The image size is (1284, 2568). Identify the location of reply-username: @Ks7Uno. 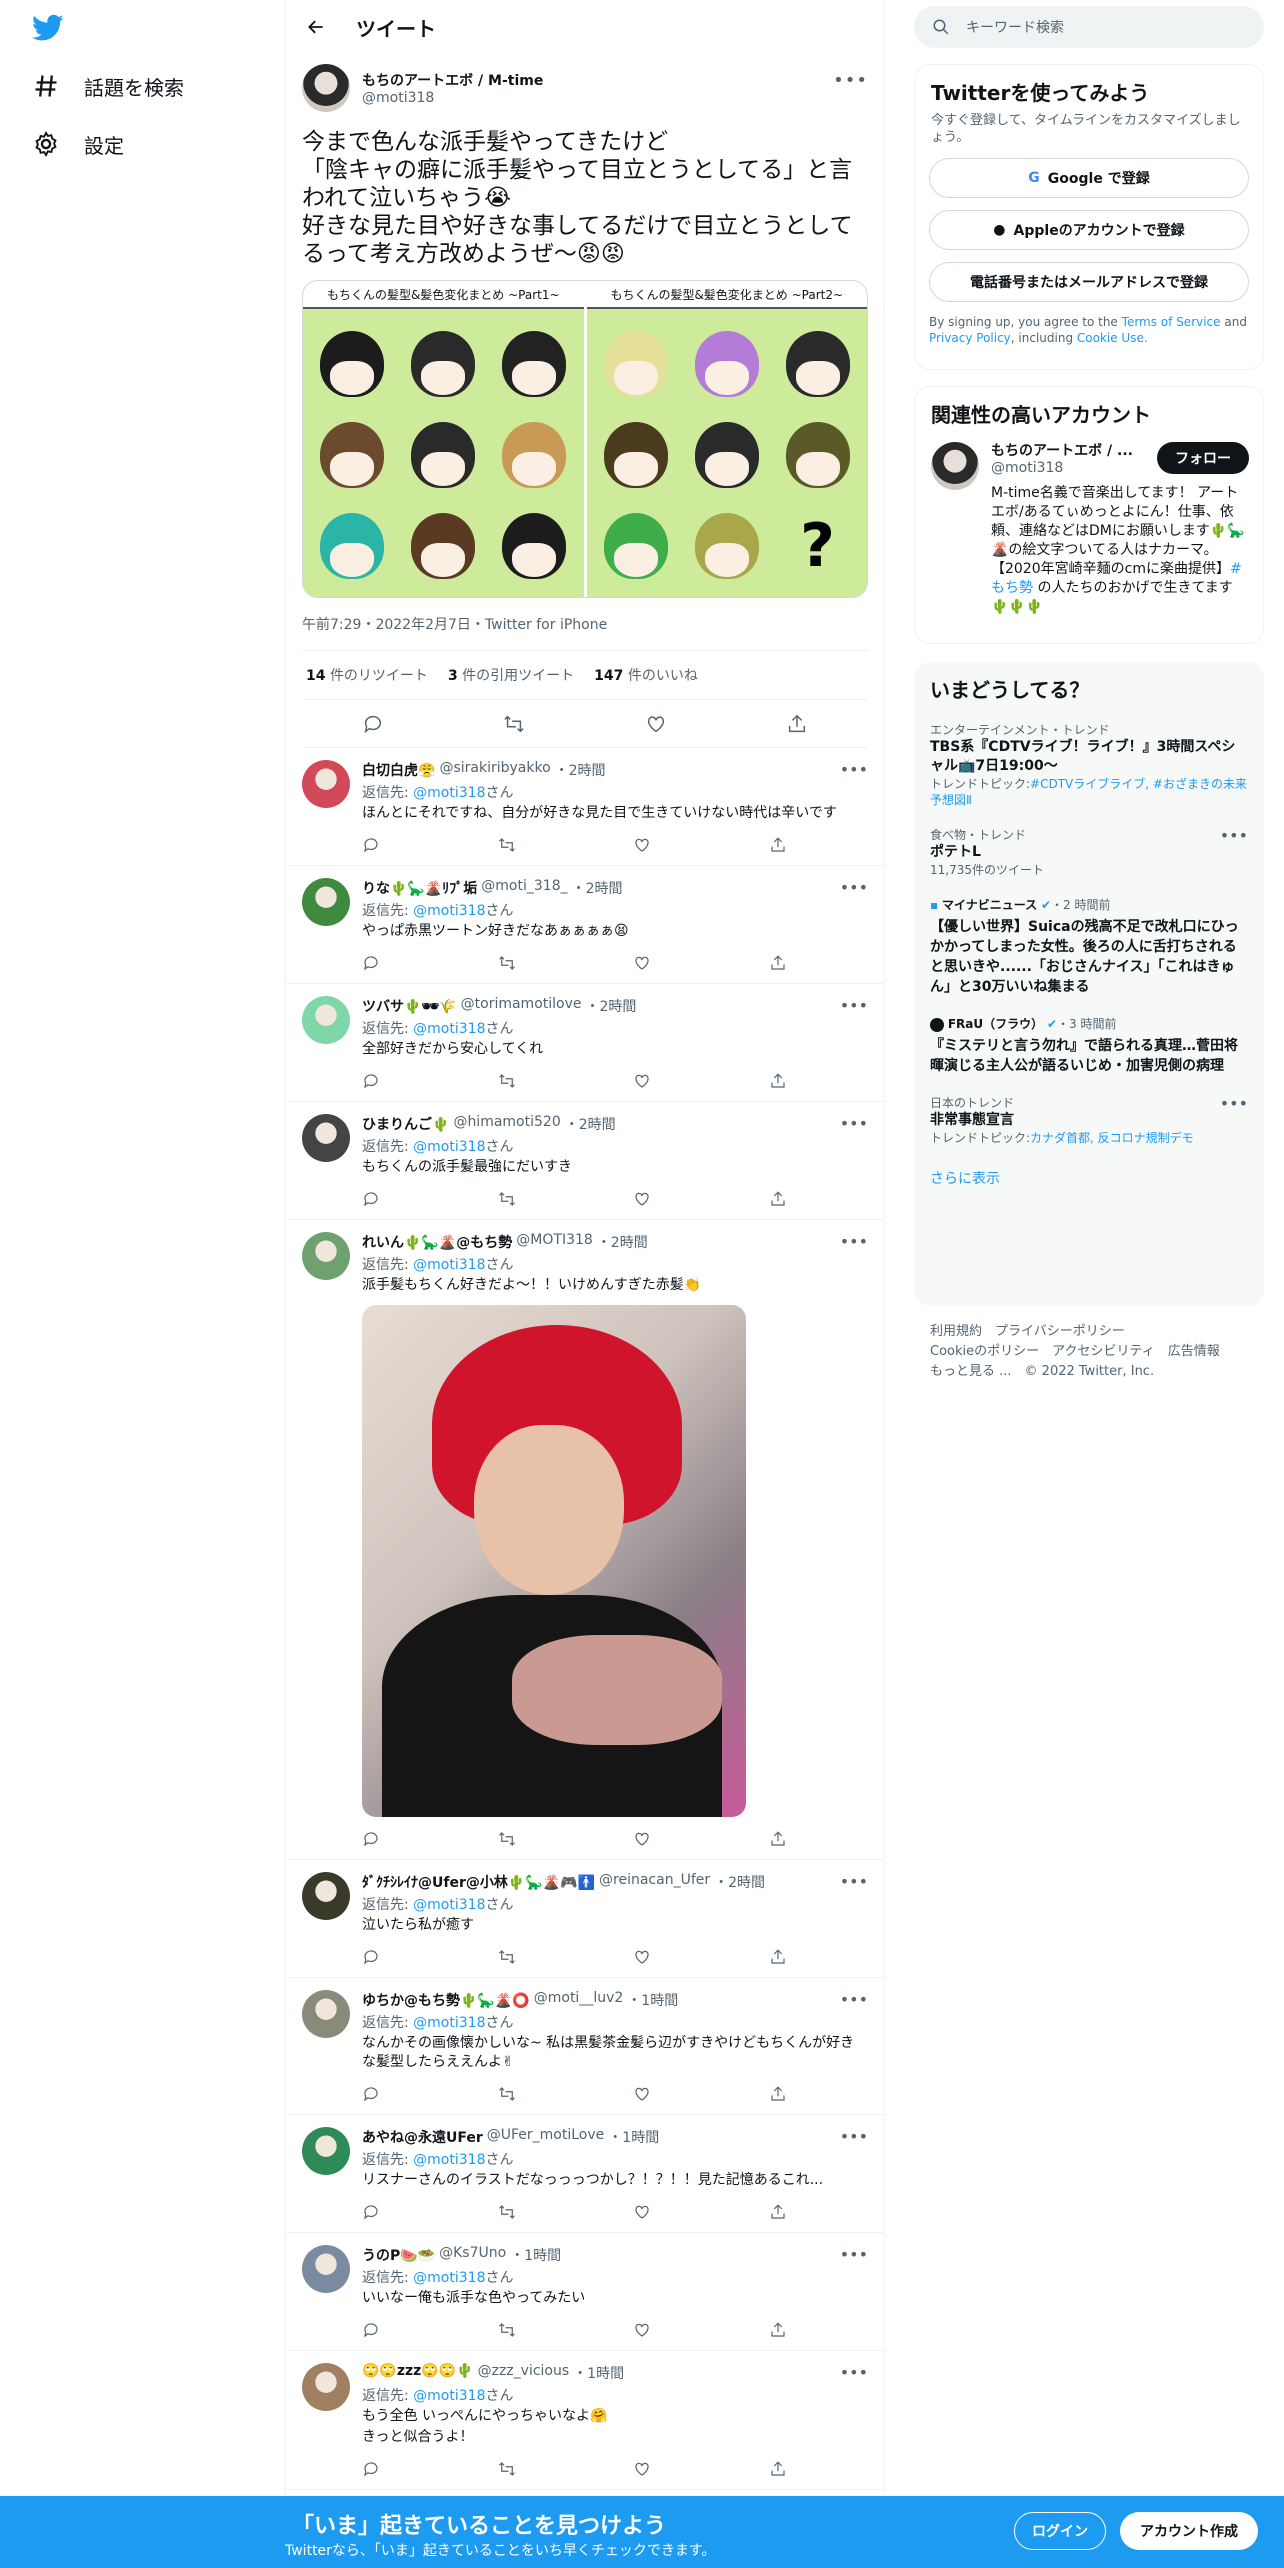
(472, 2255).